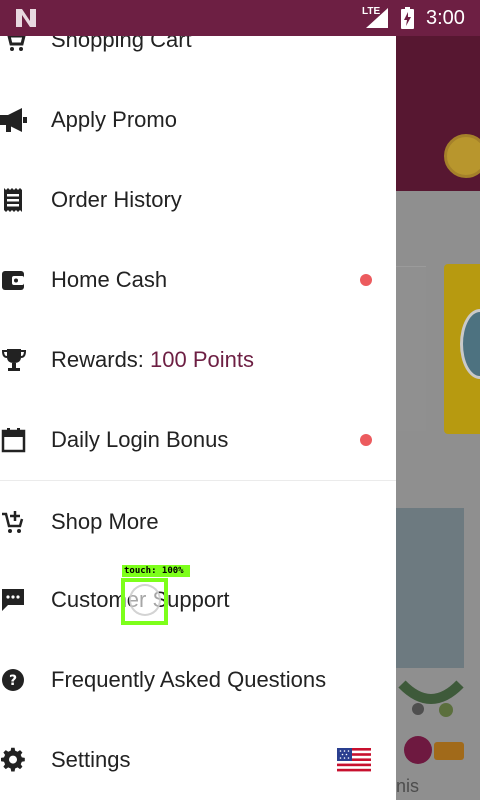  What do you see at coordinates (13, 522) in the screenshot?
I see `add-cart-icon` at bounding box center [13, 522].